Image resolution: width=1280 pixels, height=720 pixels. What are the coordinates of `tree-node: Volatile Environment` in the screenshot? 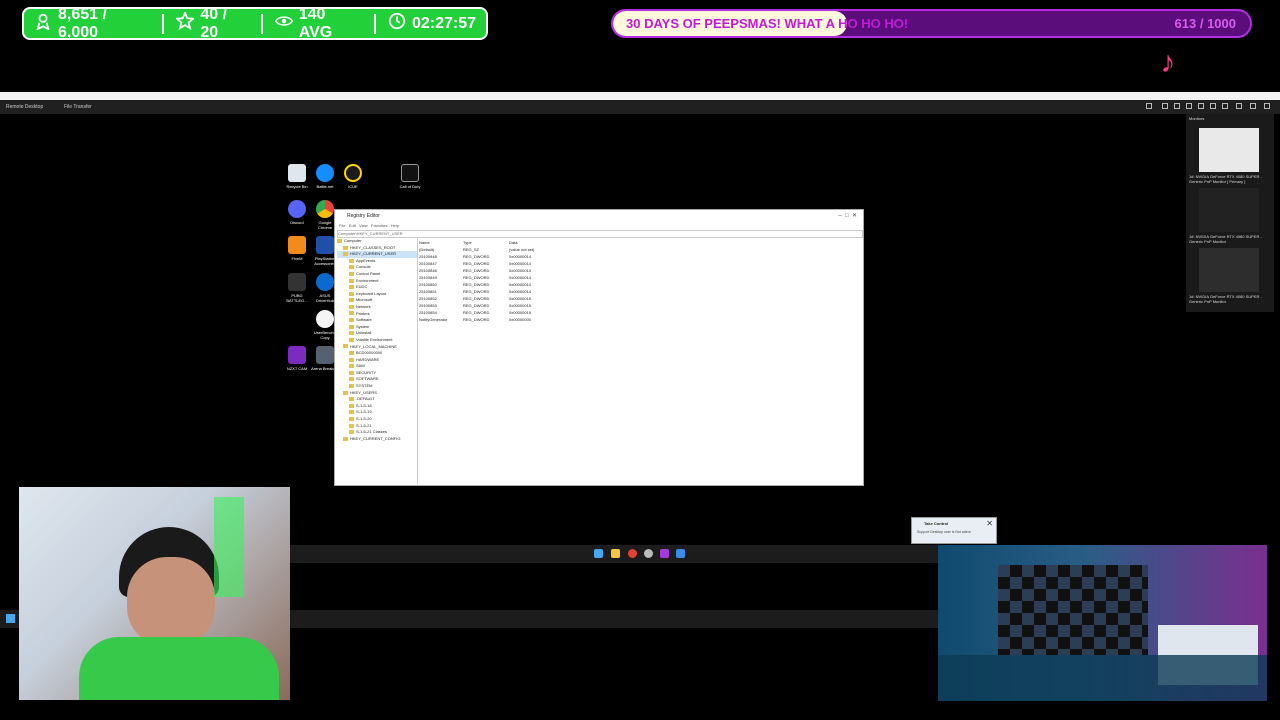 It's located at (377, 340).